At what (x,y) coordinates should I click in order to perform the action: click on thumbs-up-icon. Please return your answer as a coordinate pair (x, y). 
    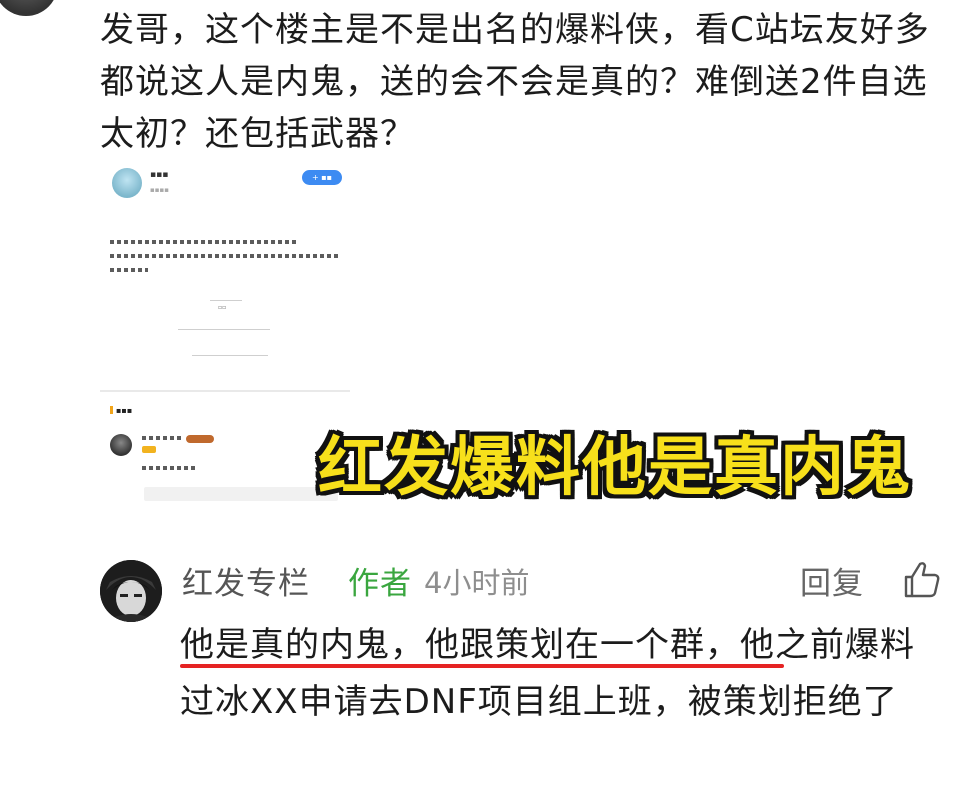
    Looking at the image, I should click on (922, 580).